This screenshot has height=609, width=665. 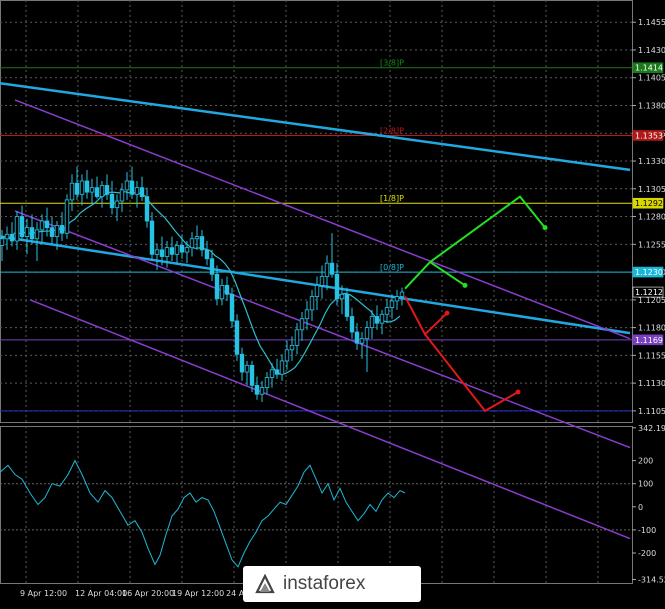 What do you see at coordinates (651, 579) in the screenshot?
I see `indicator-tick-label: -314.5224` at bounding box center [651, 579].